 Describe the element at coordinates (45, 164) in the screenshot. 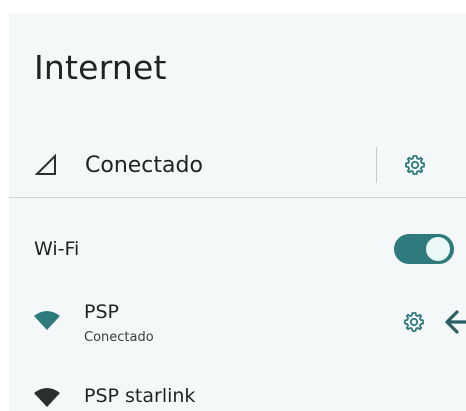

I see `cell-signal-icon` at that location.